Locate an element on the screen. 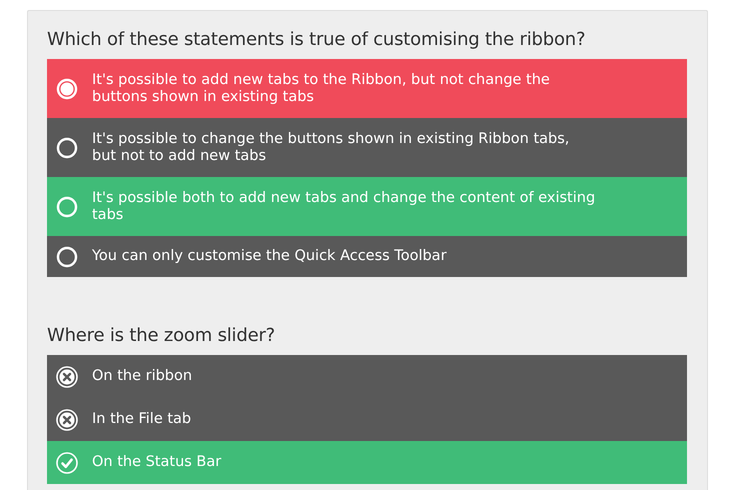 This screenshot has height=490, width=735. question-text: Where is the zoom slider? is located at coordinates (161, 335).